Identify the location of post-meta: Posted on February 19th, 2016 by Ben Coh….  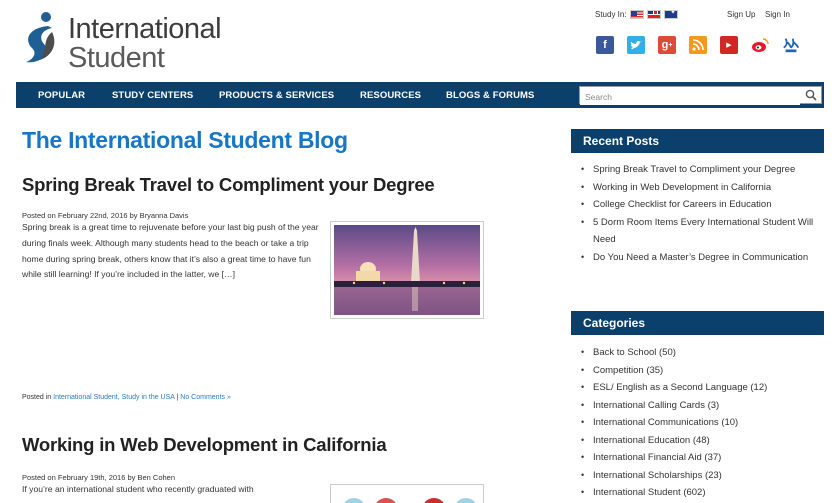
(99, 477).